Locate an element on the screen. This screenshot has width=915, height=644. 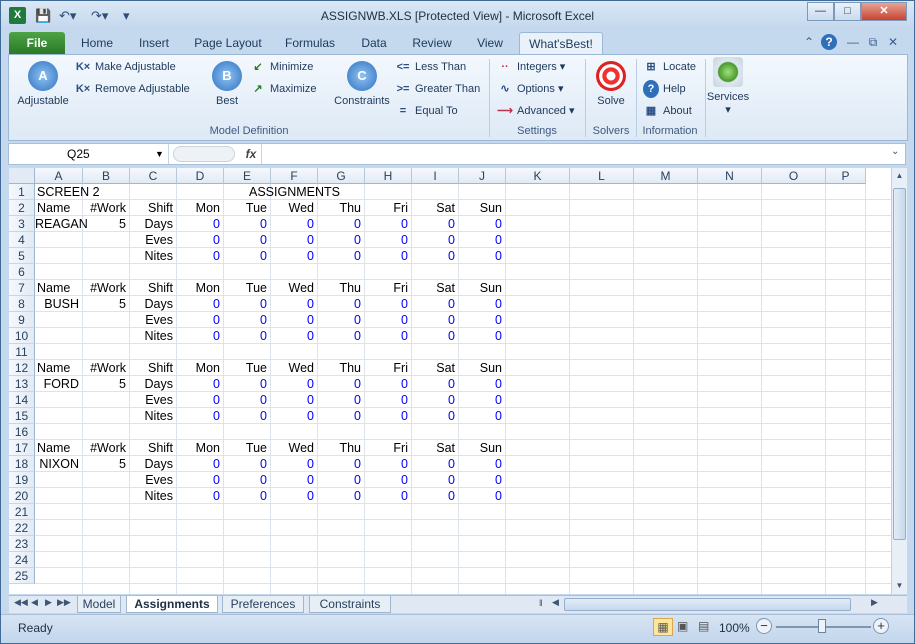
best-button: B Best is located at coordinates (227, 84).